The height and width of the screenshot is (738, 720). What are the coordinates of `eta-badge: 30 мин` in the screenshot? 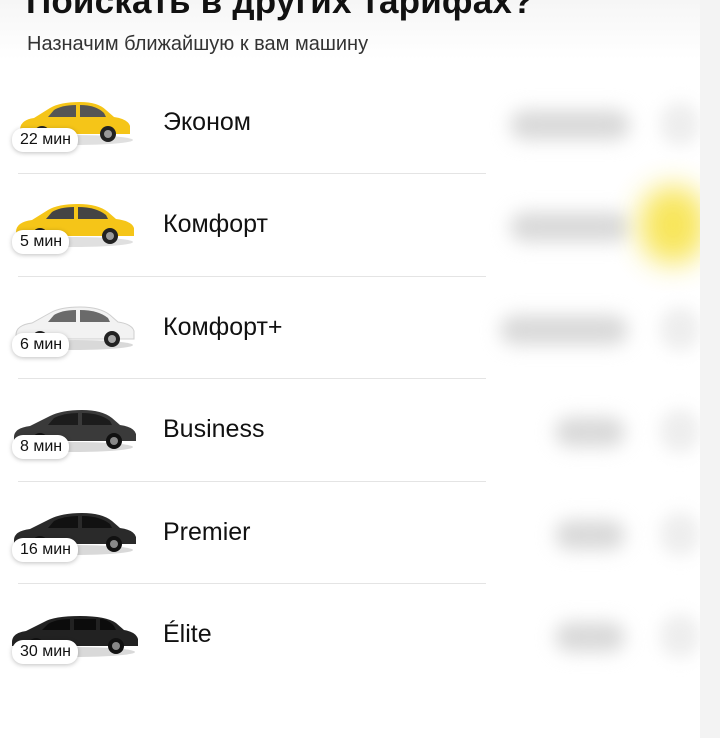 It's located at (45, 651).